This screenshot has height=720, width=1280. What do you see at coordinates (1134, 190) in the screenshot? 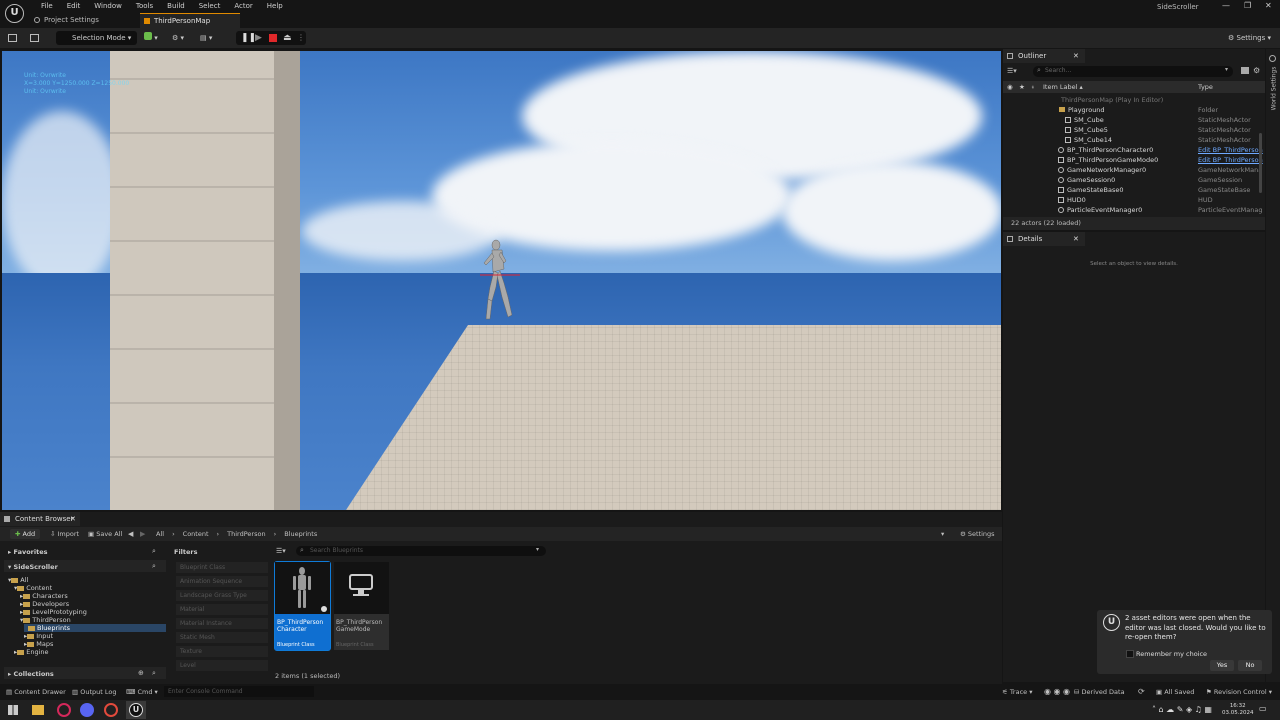
I see `outliner-row: GameStateBase0 GameStateBase` at bounding box center [1134, 190].